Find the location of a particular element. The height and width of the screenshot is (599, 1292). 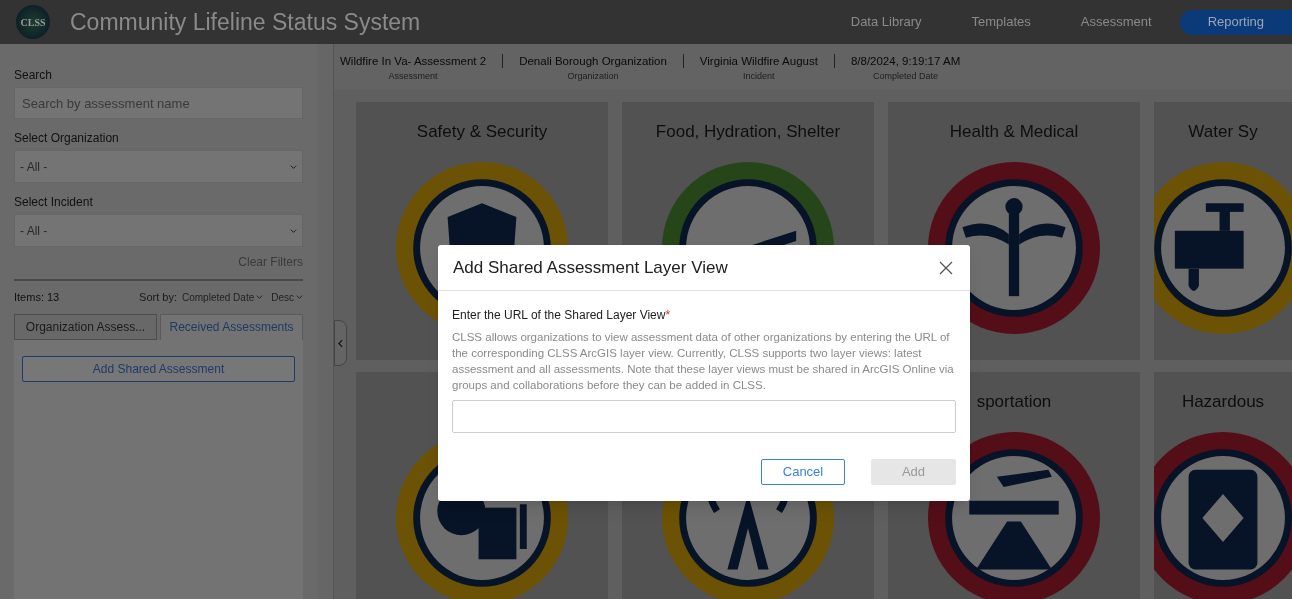

info-label: Incident is located at coordinates (759, 76).